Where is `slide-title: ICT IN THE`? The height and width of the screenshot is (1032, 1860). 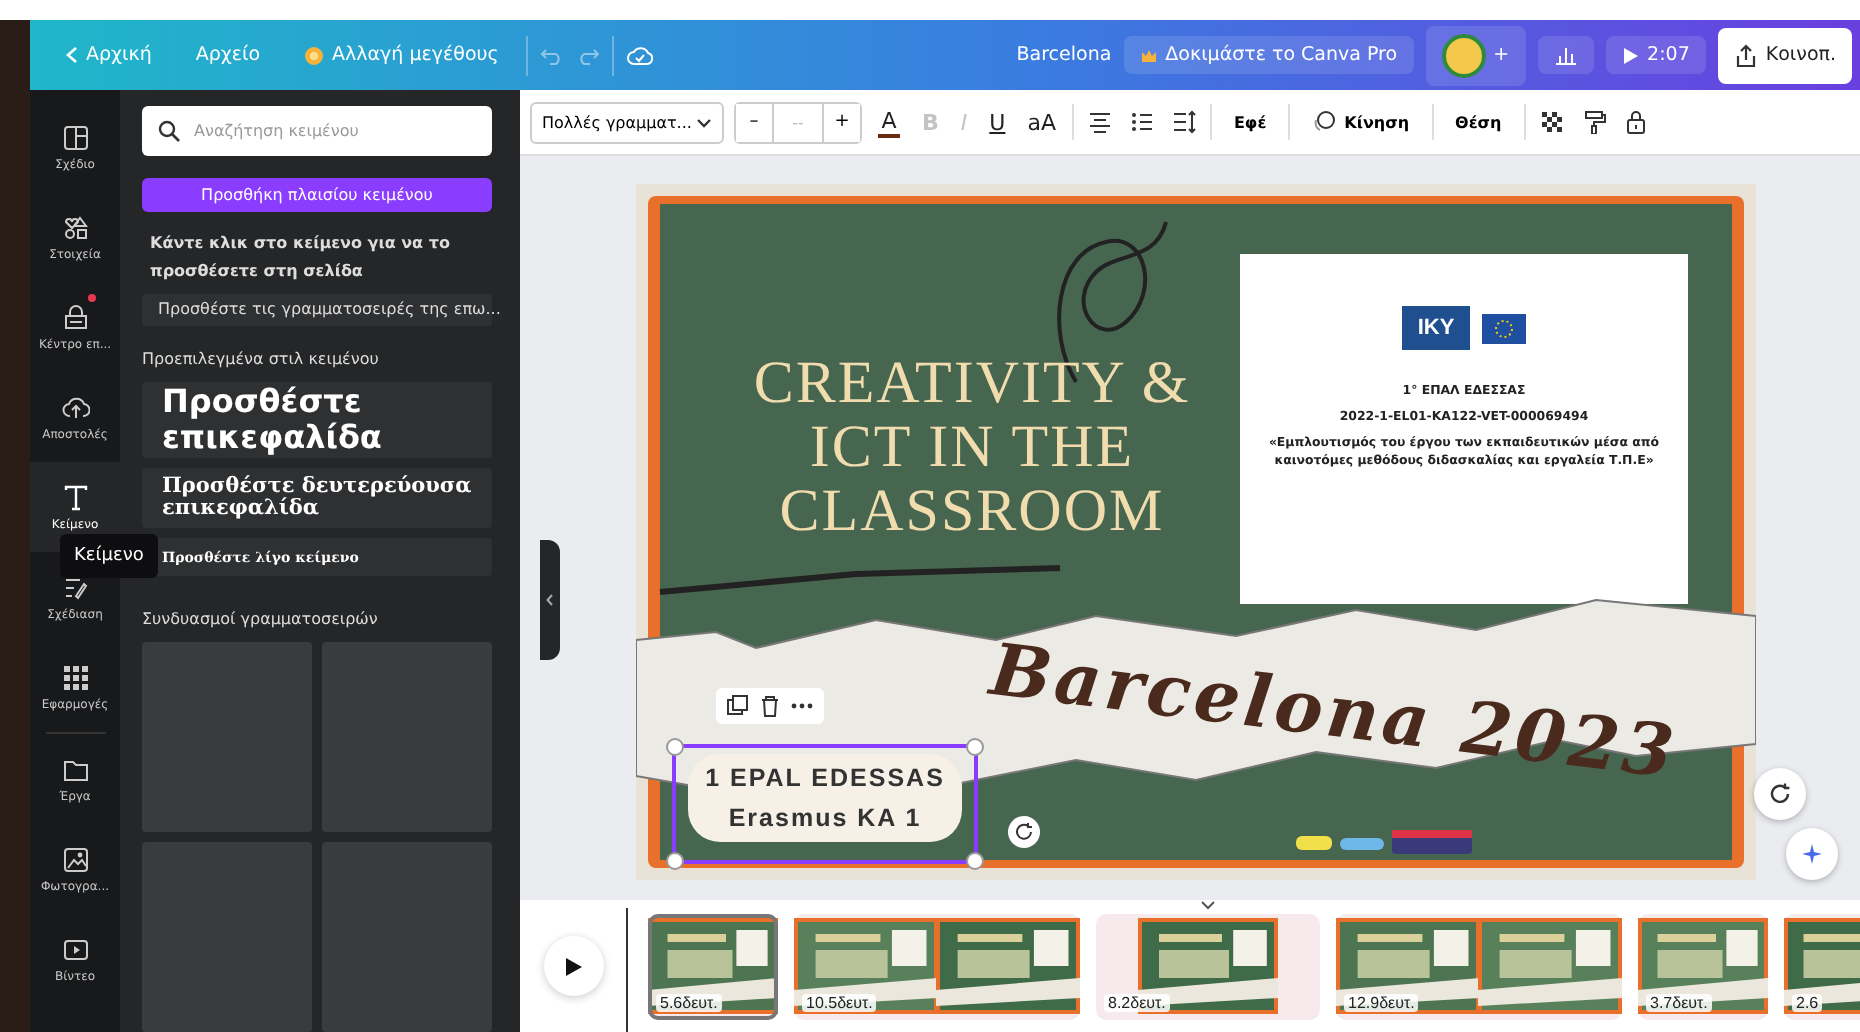
slide-title: ICT IN THE is located at coordinates (972, 448).